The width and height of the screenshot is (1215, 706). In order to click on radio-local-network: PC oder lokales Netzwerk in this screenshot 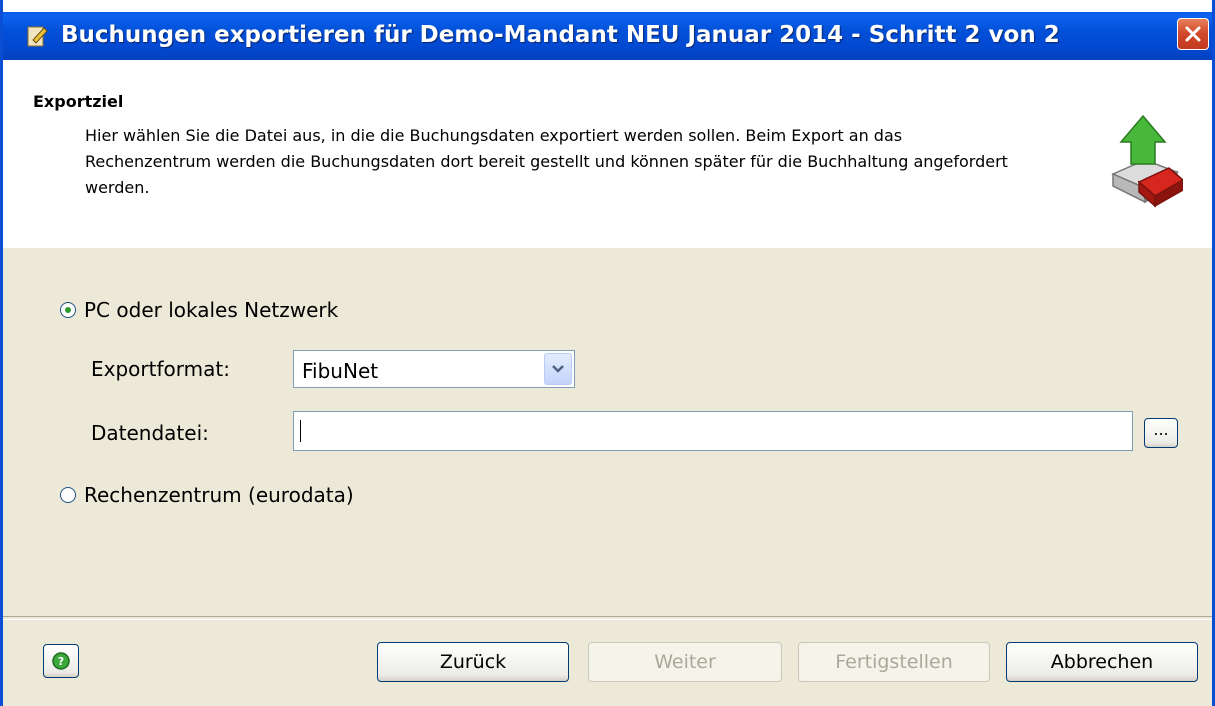, I will do `click(199, 310)`.